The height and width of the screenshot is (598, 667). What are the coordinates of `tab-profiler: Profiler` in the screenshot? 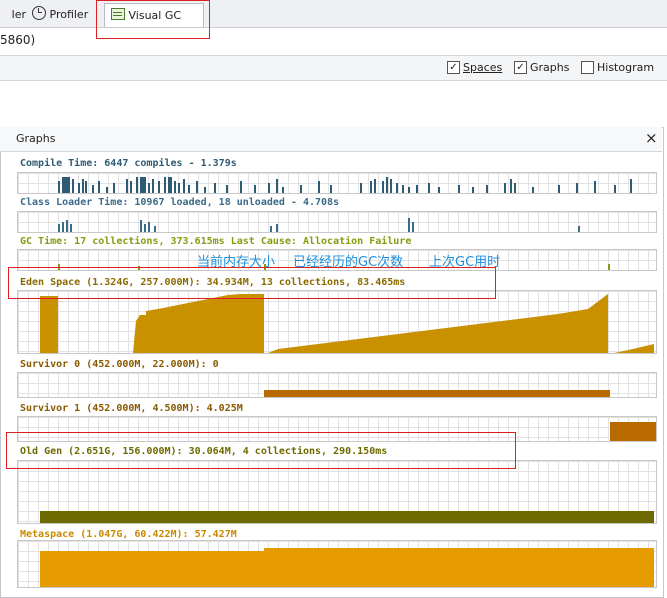 It's located at (64, 14).